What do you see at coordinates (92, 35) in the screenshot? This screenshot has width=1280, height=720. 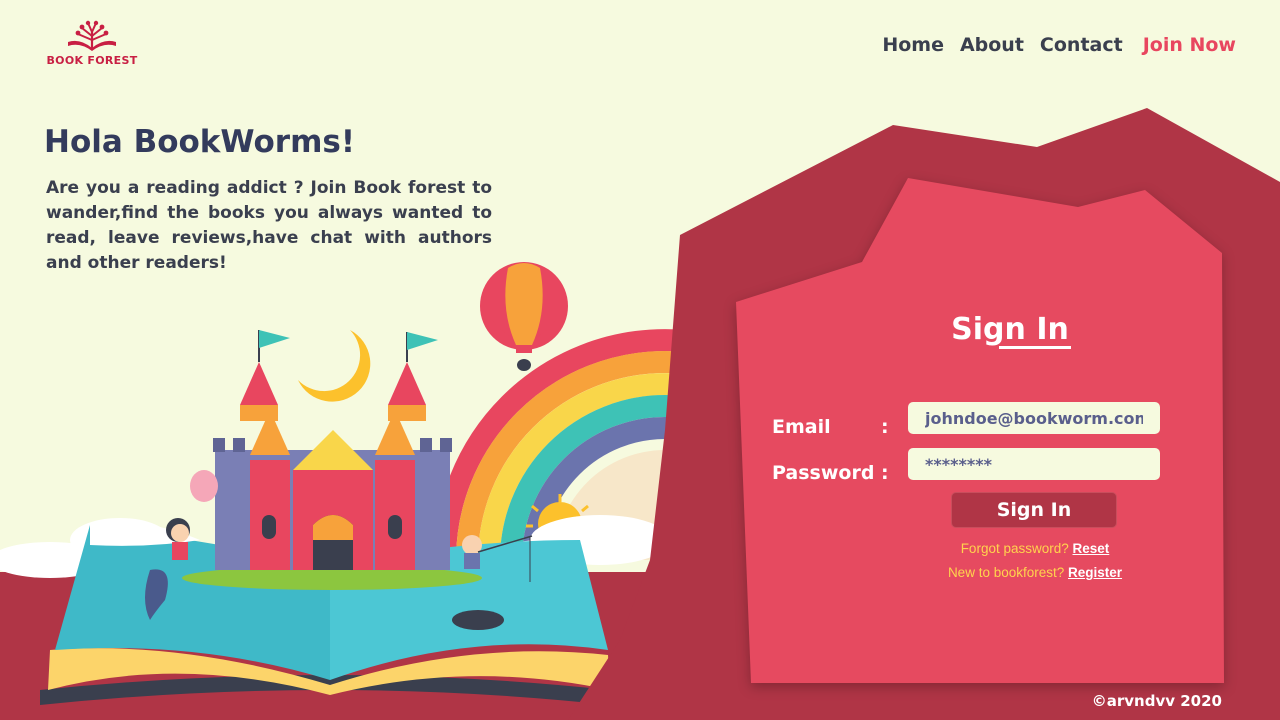 I see `book-tree-icon` at bounding box center [92, 35].